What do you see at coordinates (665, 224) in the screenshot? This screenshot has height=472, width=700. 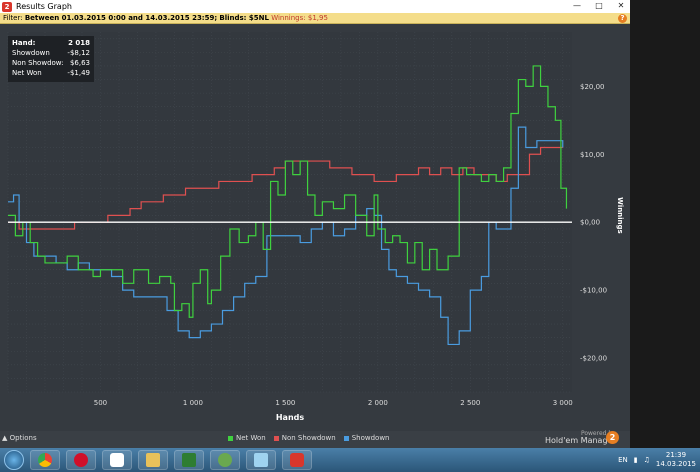 I see `background-desktop` at bounding box center [665, 224].